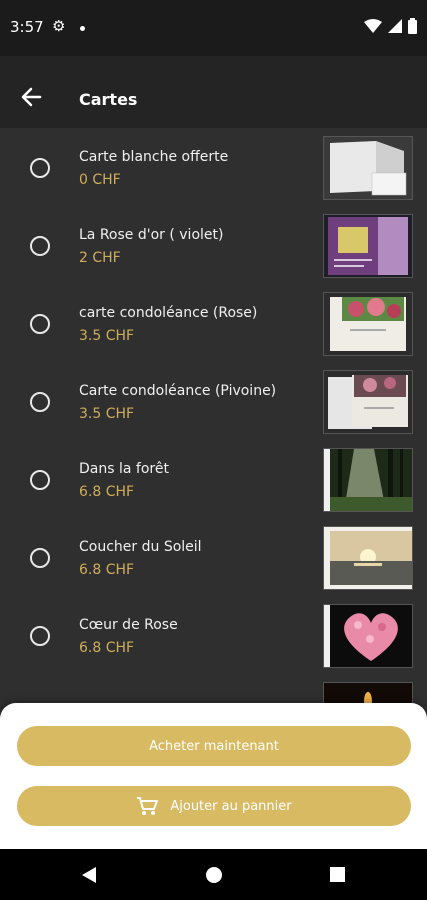 The height and width of the screenshot is (900, 427). What do you see at coordinates (128, 625) in the screenshot?
I see `card-name: Cœur de Rose` at bounding box center [128, 625].